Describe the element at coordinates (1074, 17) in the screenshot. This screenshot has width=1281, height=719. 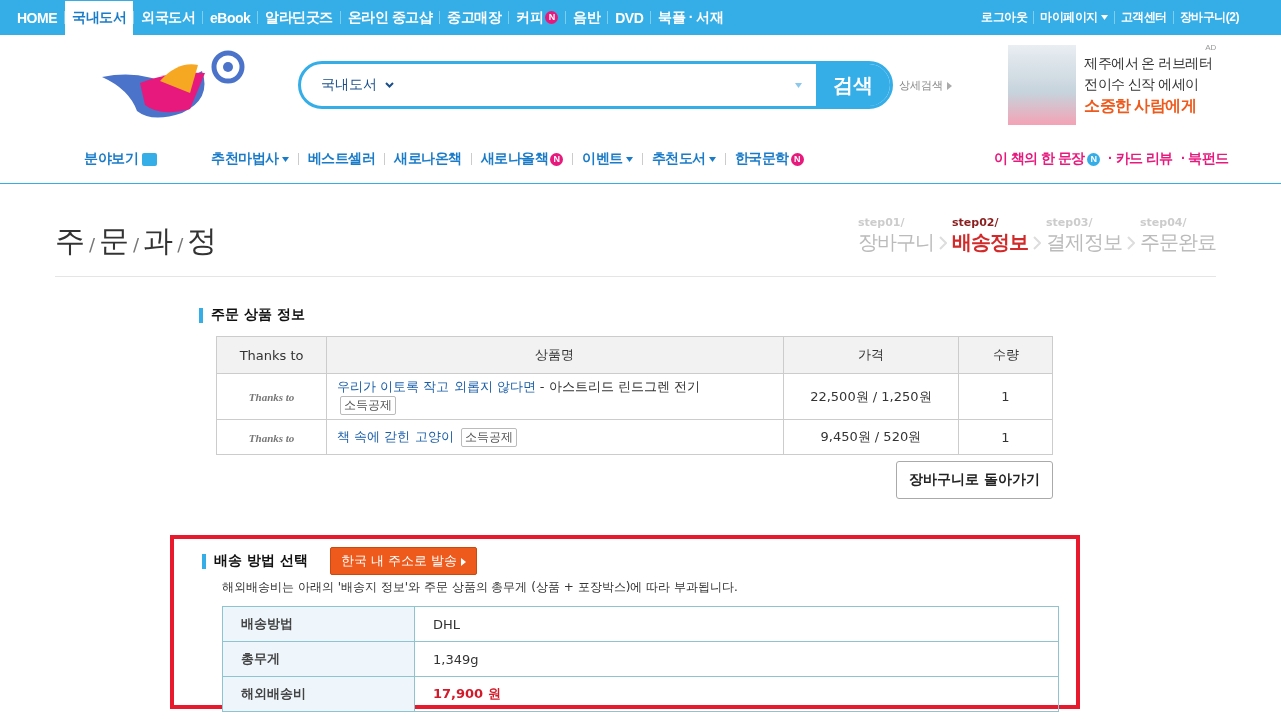
I see `account-link: 마이페이지` at that location.